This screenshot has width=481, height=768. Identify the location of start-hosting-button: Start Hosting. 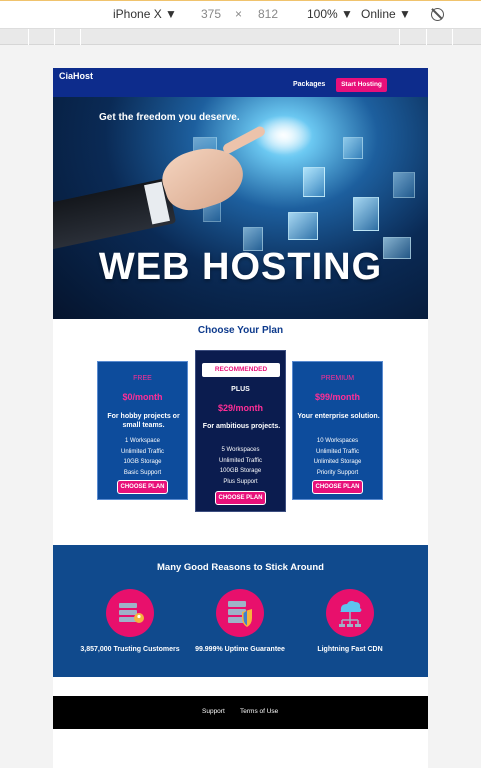
(361, 85).